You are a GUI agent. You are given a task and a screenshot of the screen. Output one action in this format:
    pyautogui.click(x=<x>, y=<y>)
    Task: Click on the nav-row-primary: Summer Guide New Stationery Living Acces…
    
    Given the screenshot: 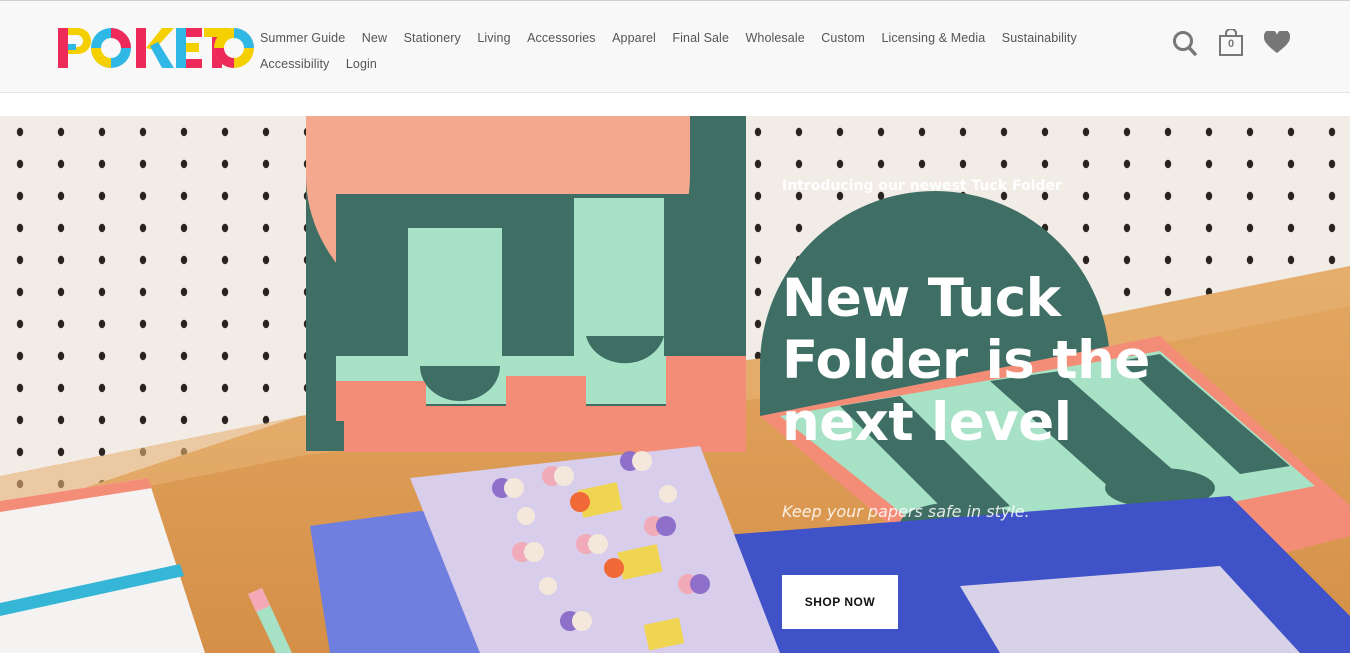 What is the action you would take?
    pyautogui.click(x=680, y=38)
    